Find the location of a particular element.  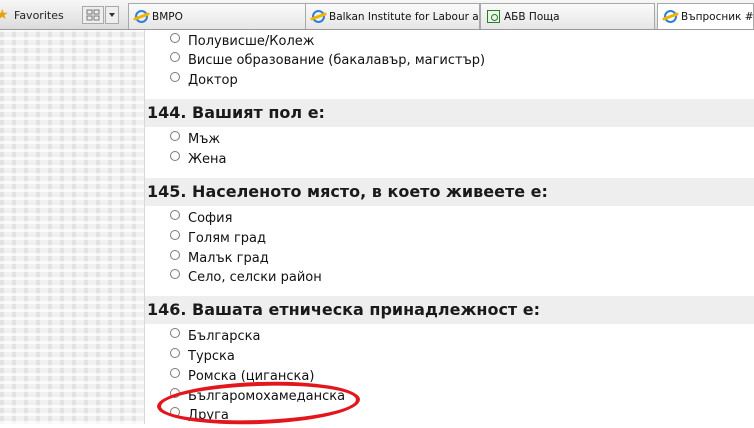

radio-option: Малък град is located at coordinates (219, 258).